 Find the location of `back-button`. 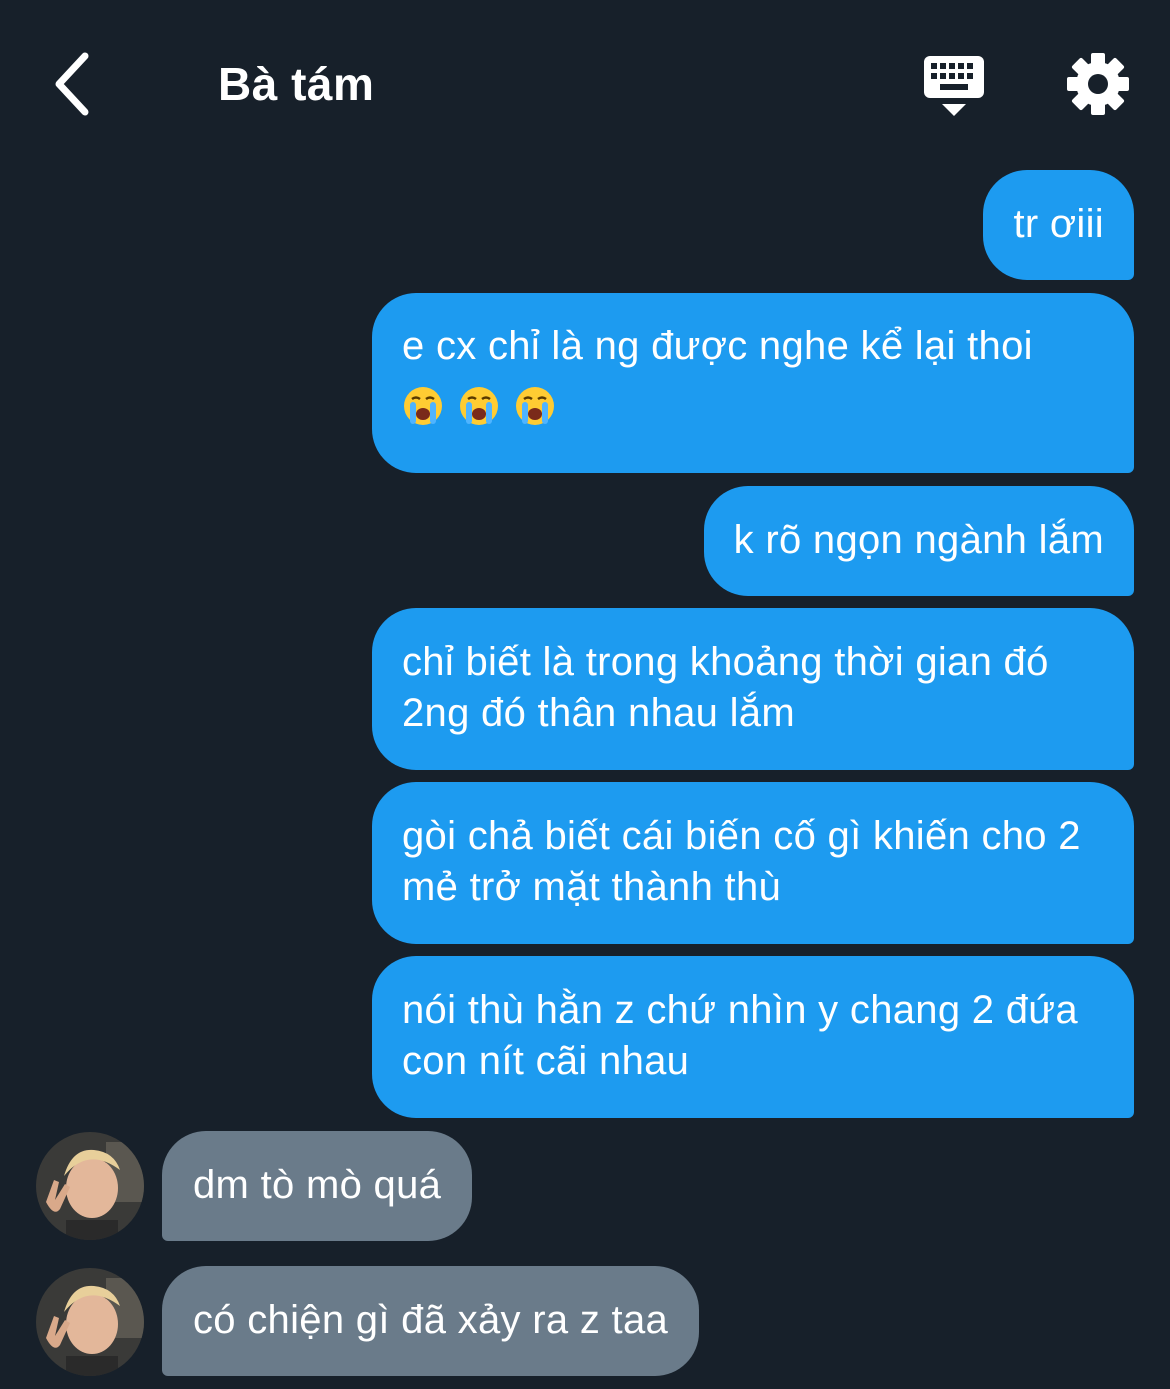

back-button is located at coordinates (71, 84).